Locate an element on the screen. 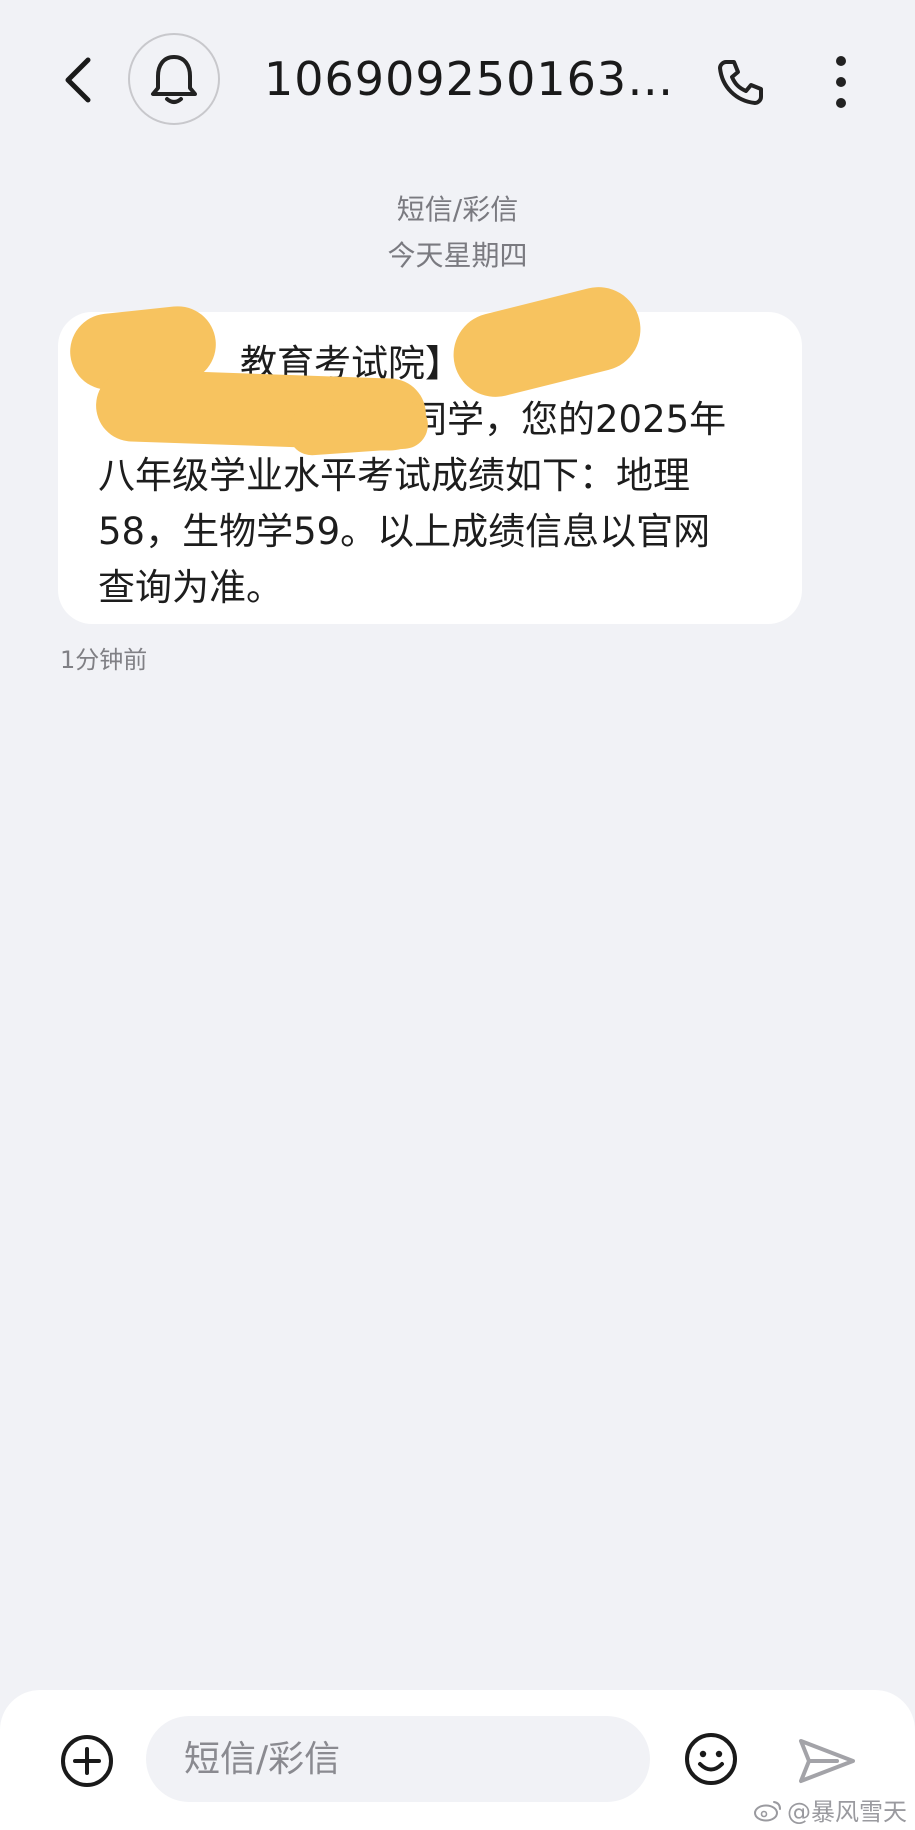 This screenshot has width=915, height=1830. phone-icon is located at coordinates (740, 82).